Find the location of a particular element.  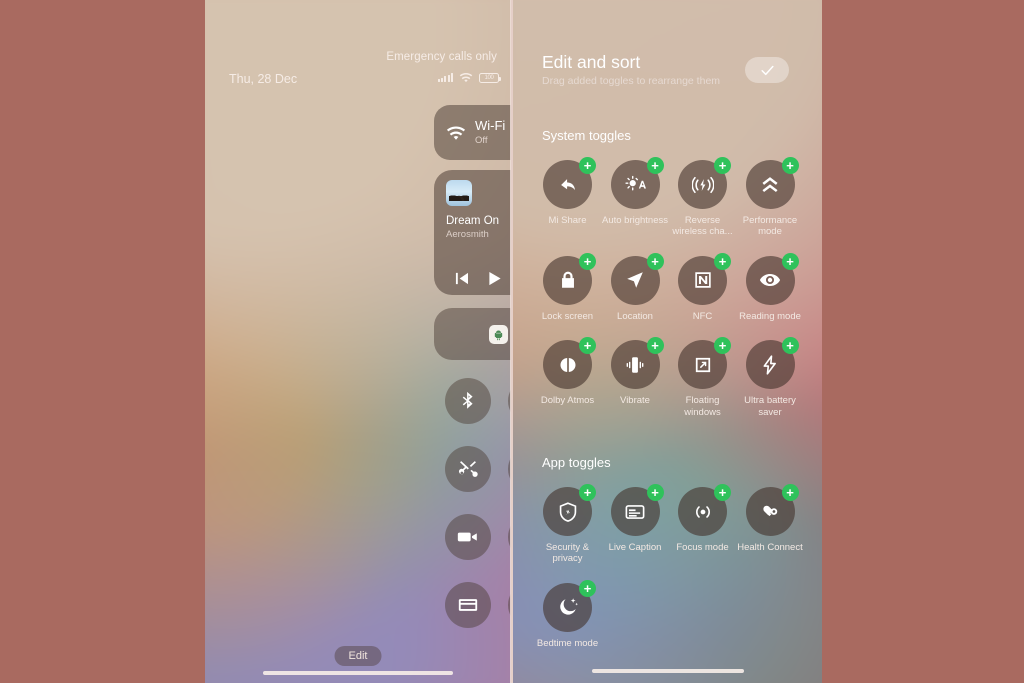

floating-windows-icon is located at coordinates (703, 365).